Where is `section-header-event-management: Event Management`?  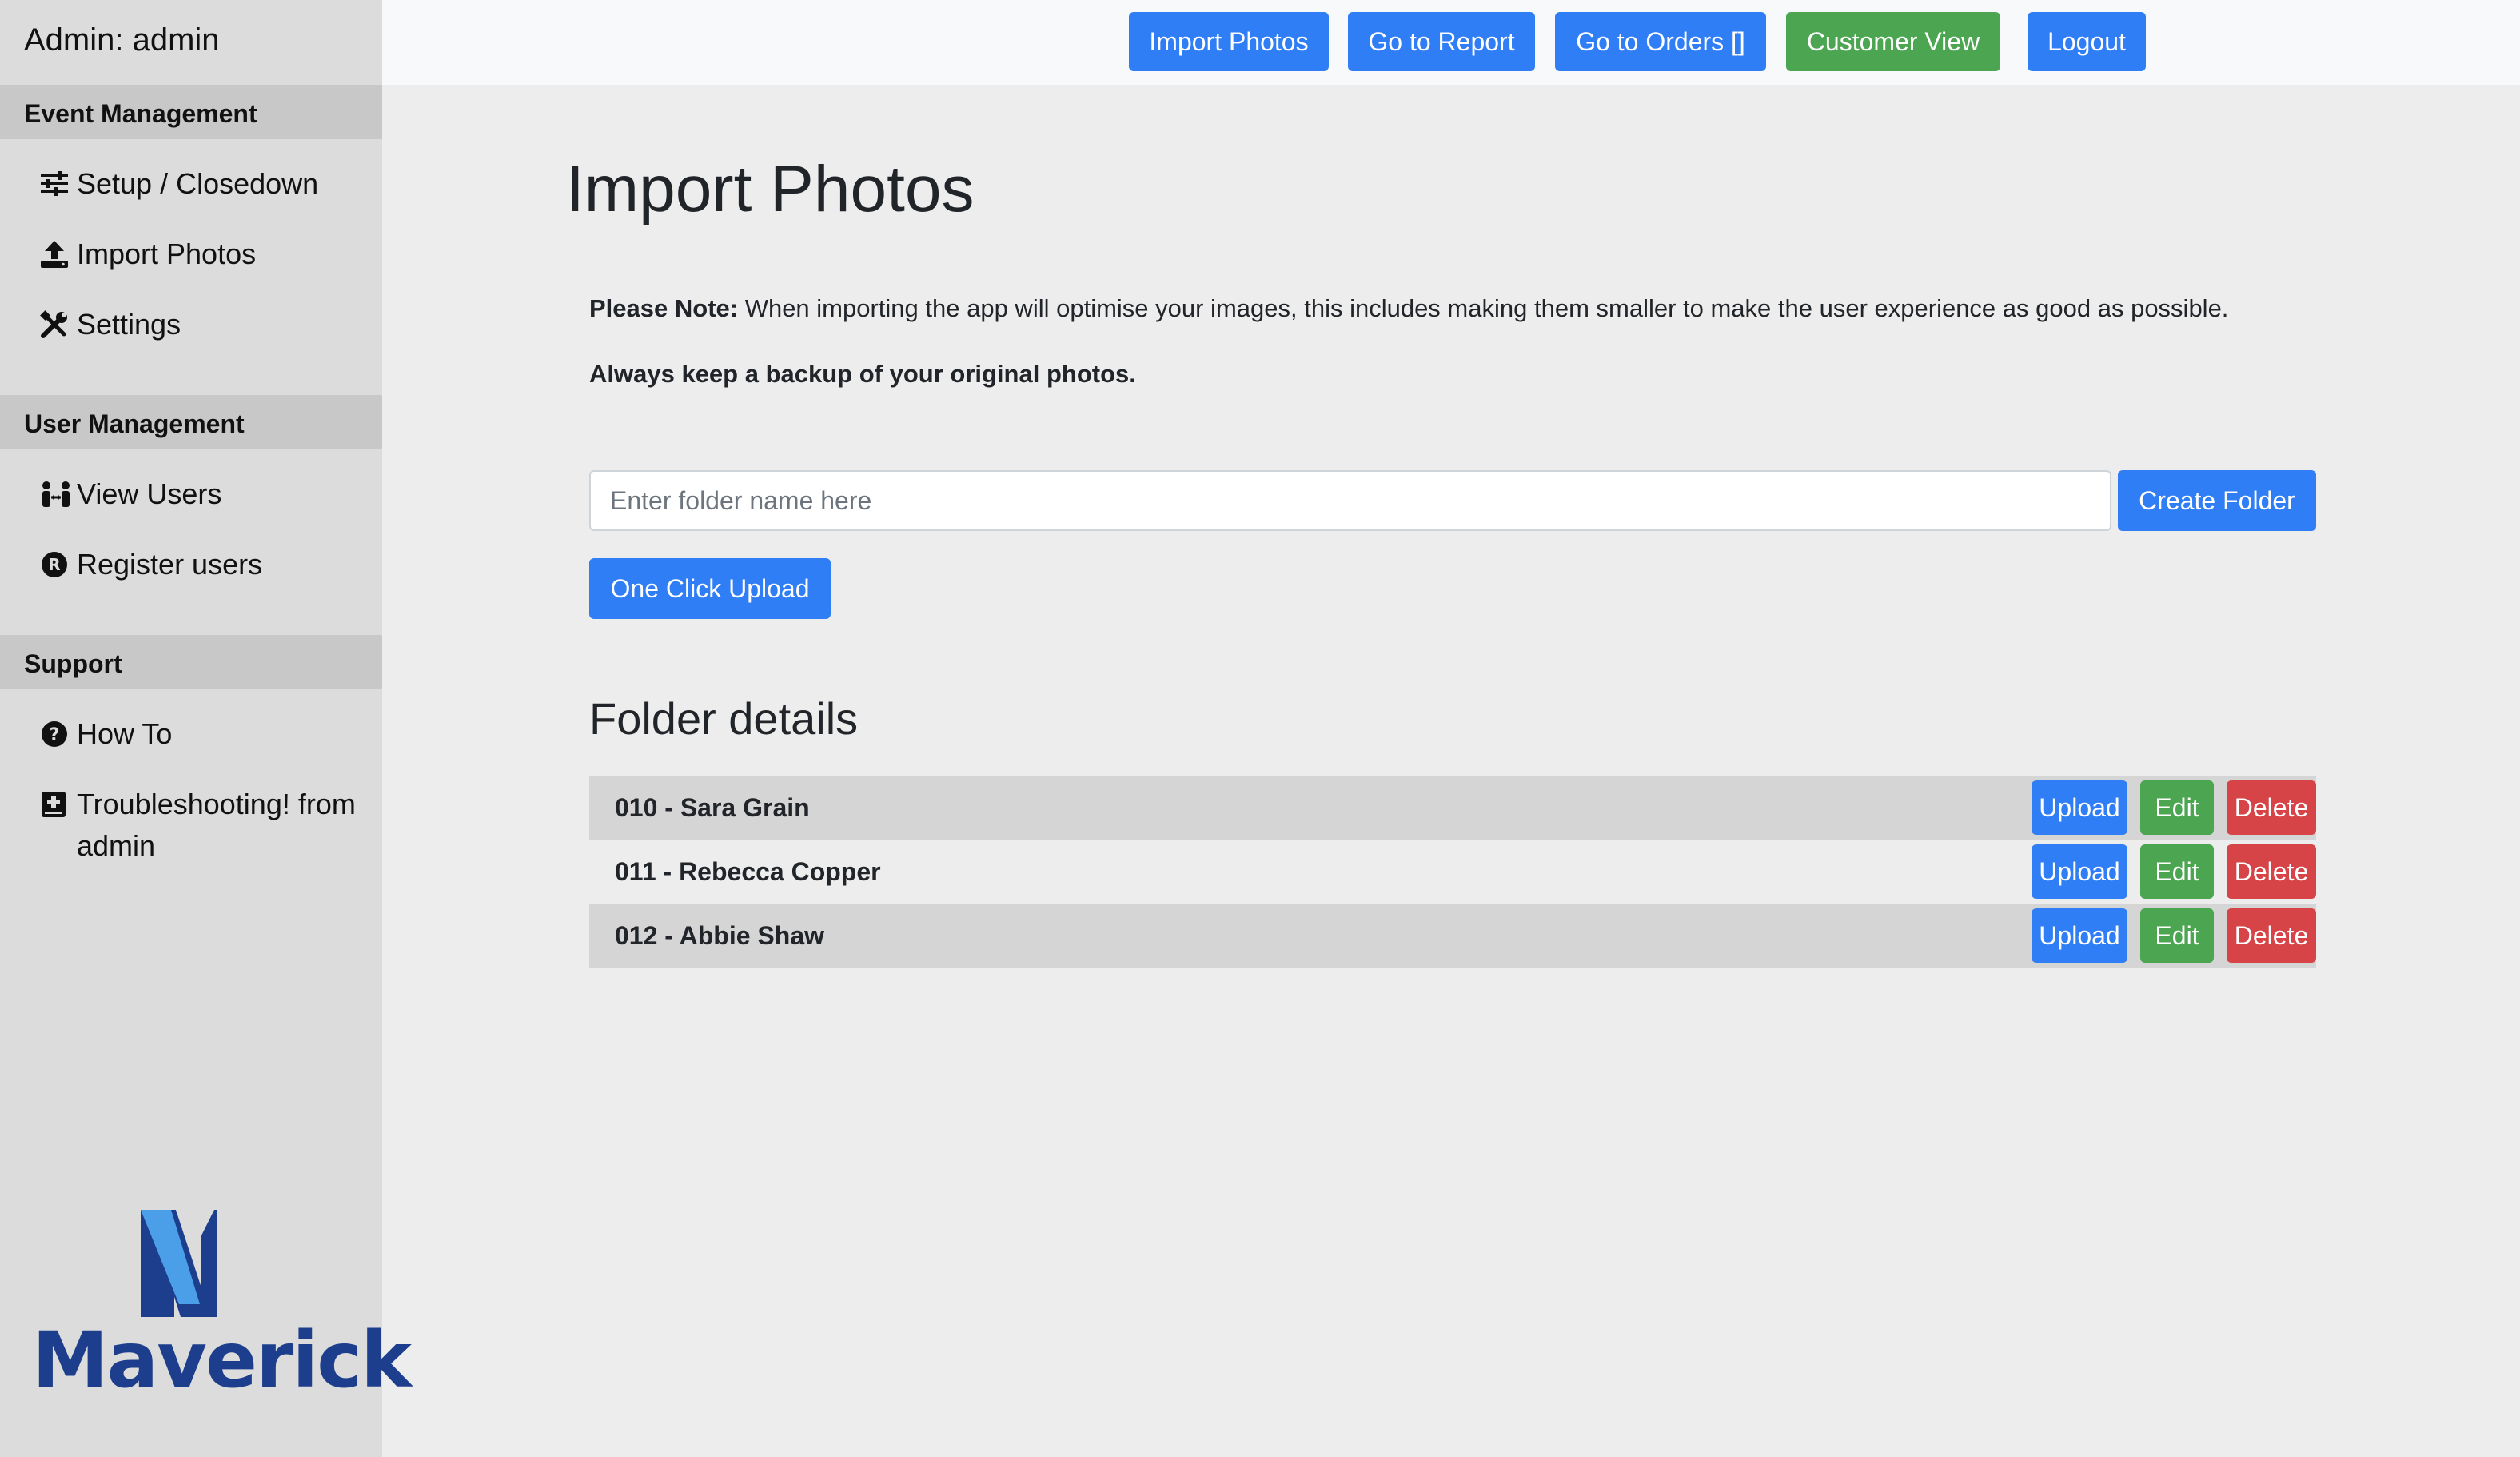 section-header-event-management: Event Management is located at coordinates (191, 112).